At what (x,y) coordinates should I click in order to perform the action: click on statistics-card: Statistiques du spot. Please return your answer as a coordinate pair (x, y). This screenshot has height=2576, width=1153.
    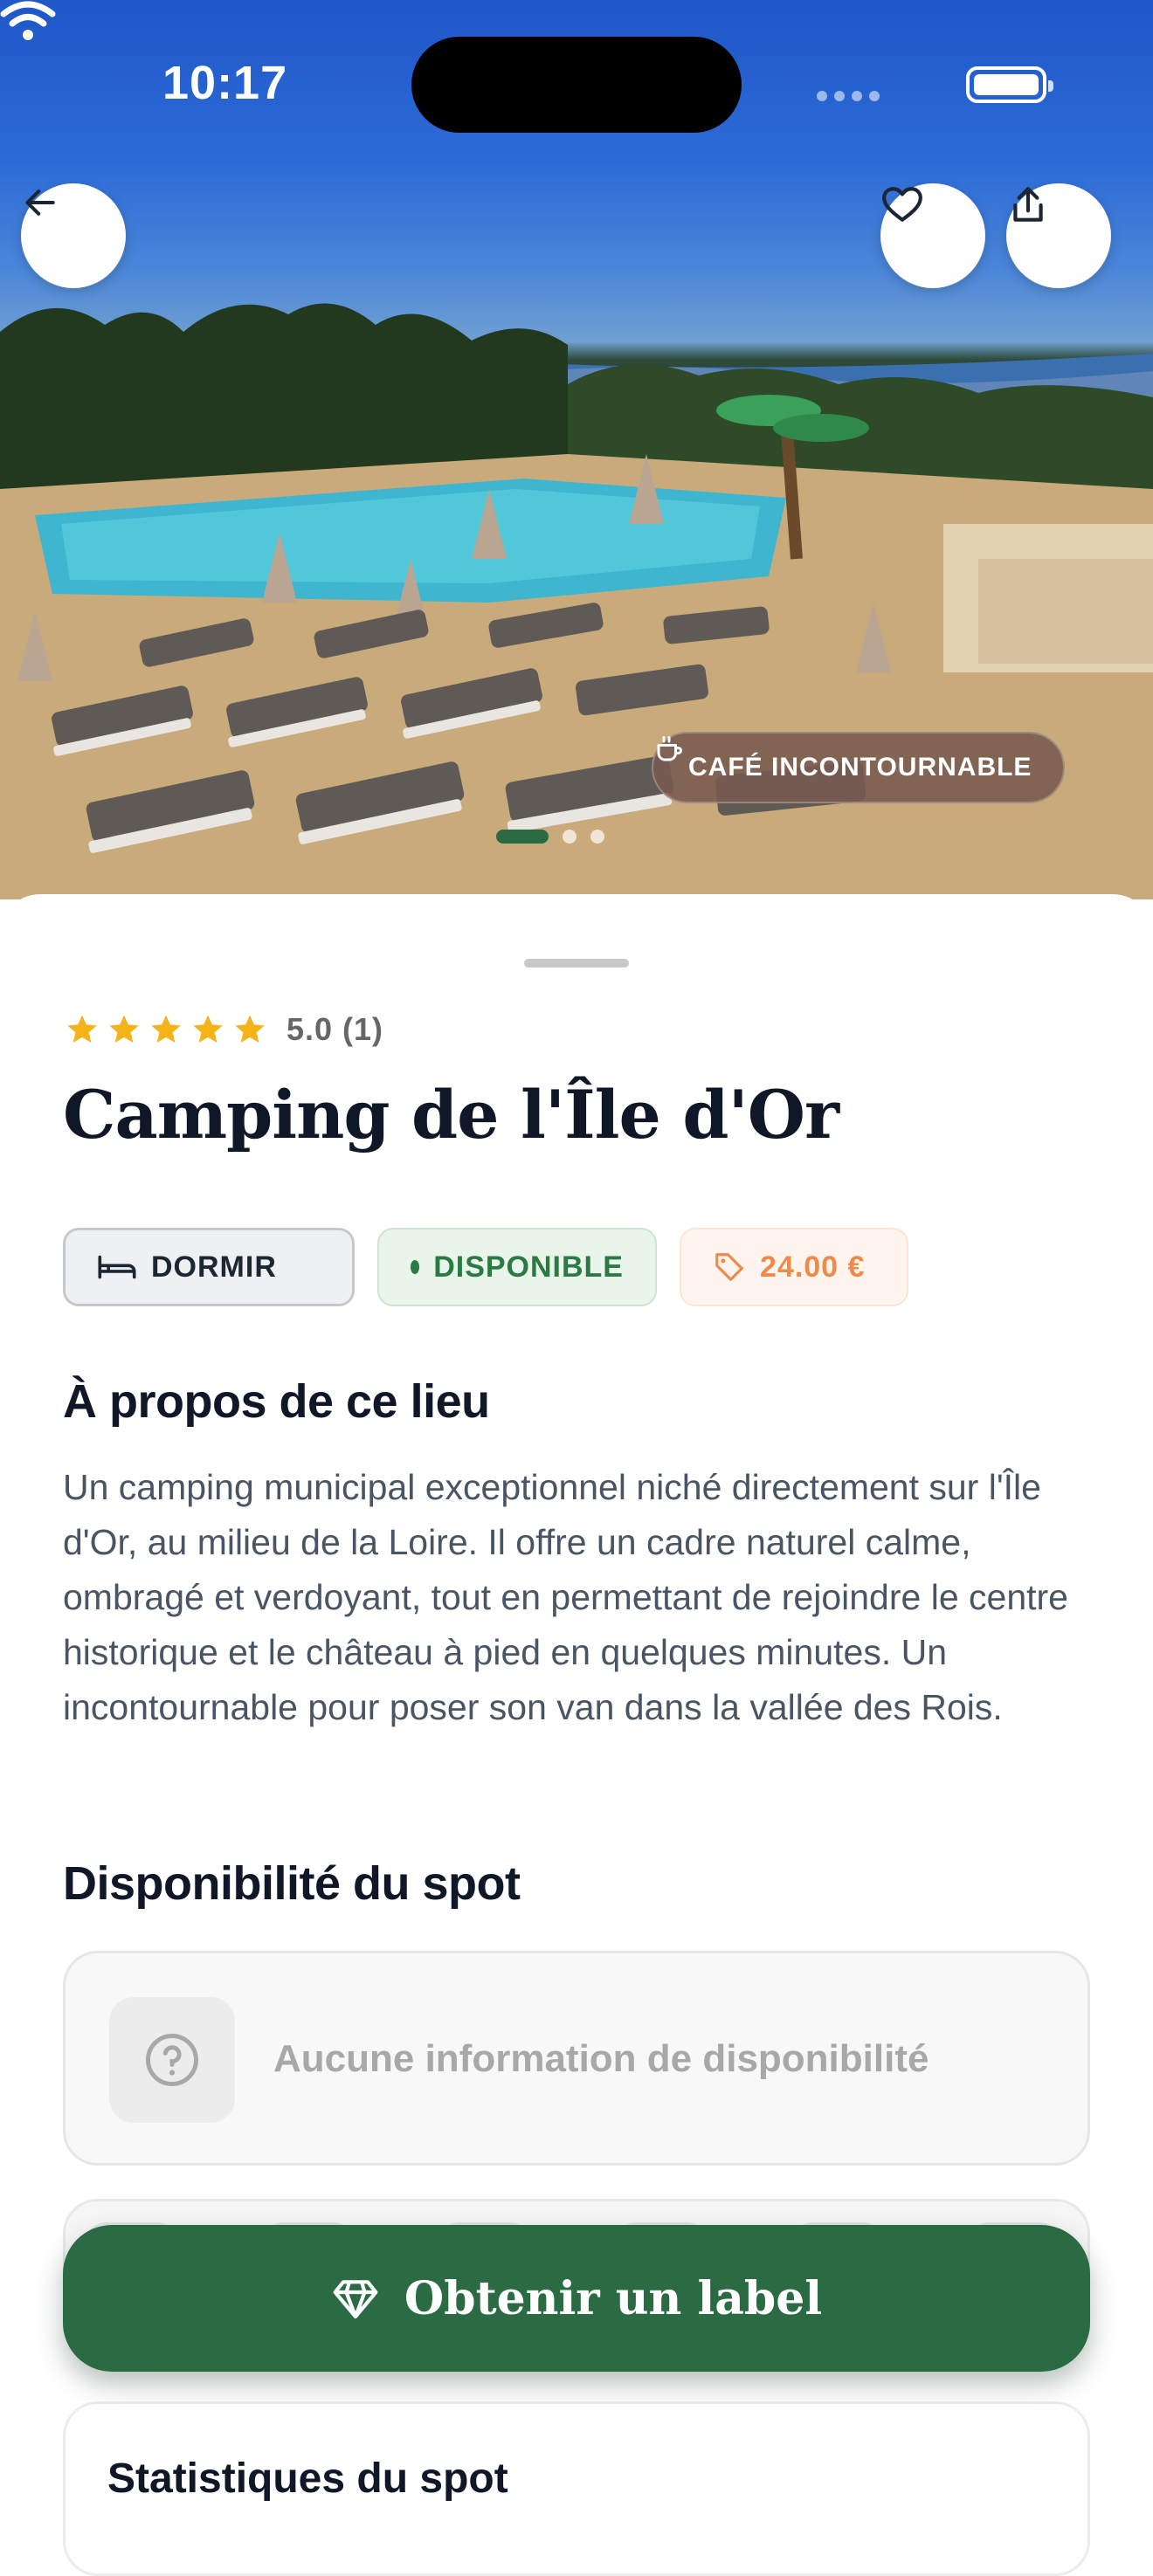
    Looking at the image, I should click on (576, 2488).